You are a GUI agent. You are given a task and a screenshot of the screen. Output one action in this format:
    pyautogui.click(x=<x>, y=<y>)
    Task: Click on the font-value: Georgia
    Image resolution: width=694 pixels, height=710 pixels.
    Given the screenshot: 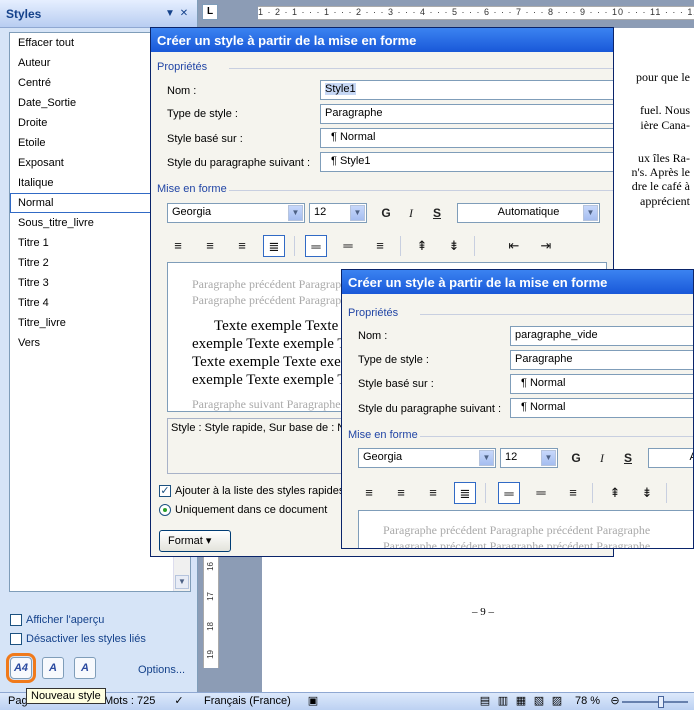 What is the action you would take?
    pyautogui.click(x=383, y=457)
    